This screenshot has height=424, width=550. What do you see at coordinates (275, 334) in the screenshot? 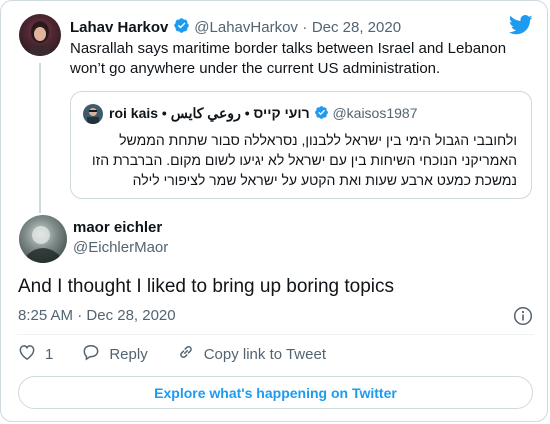
I see `divider` at bounding box center [275, 334].